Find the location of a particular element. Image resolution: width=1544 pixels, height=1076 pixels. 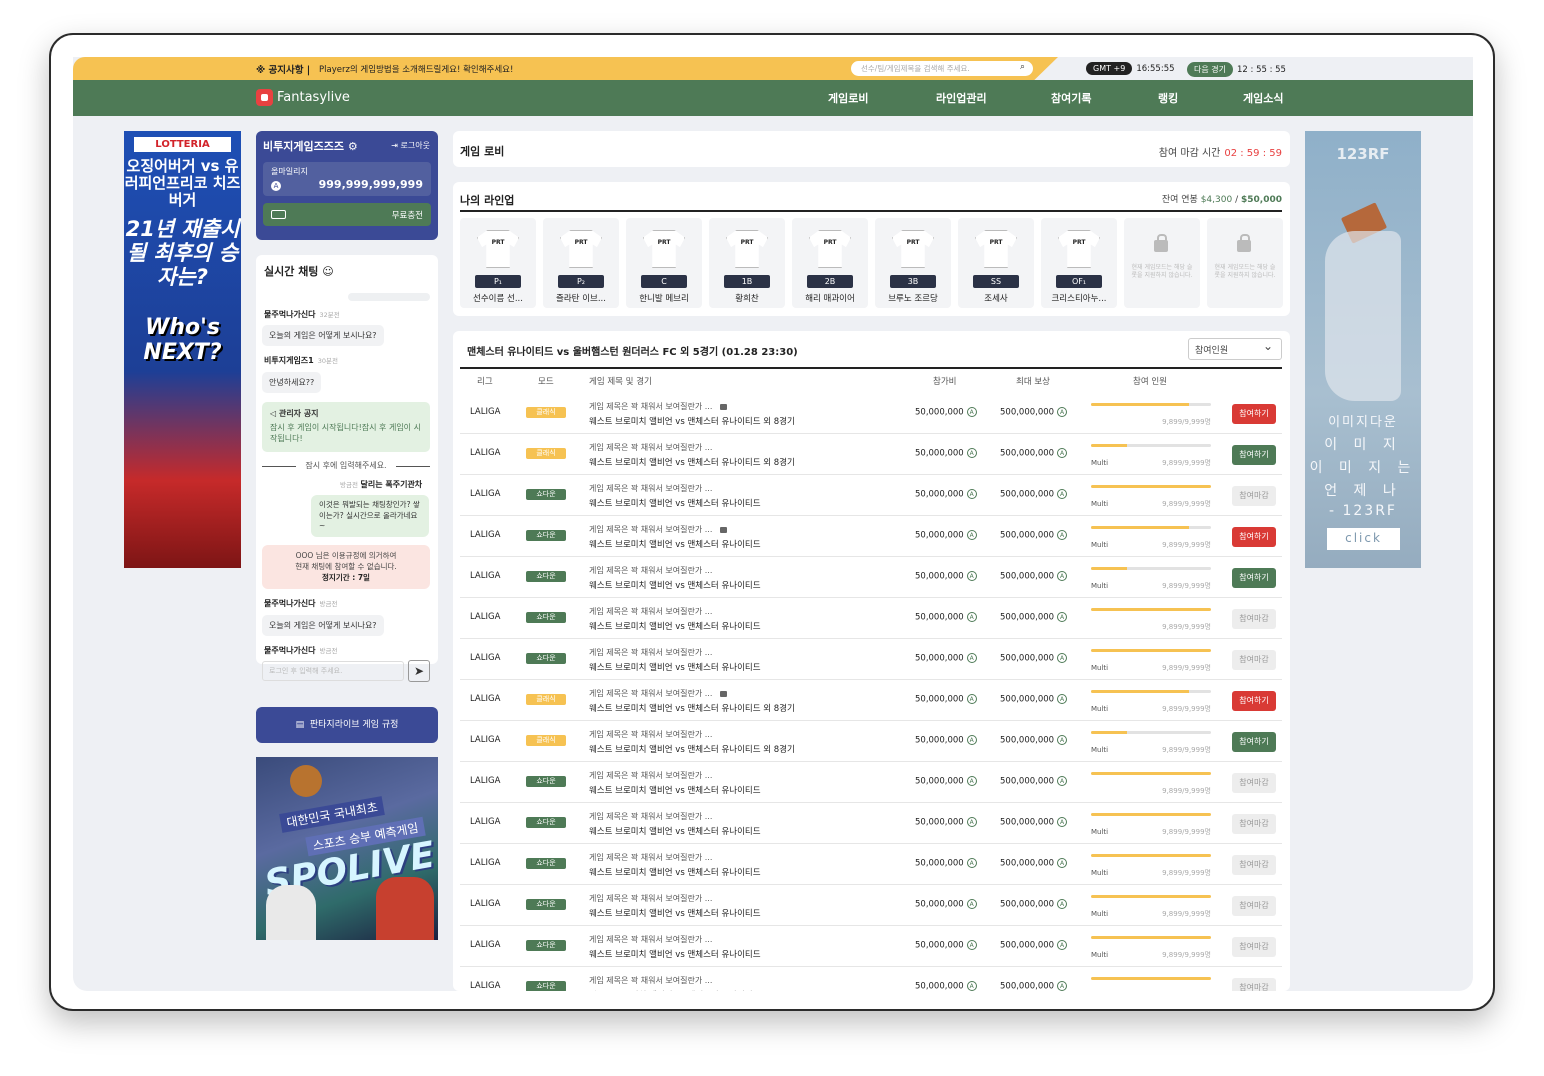

lineup-slot: C 한니발 메브리 is located at coordinates (664, 263).